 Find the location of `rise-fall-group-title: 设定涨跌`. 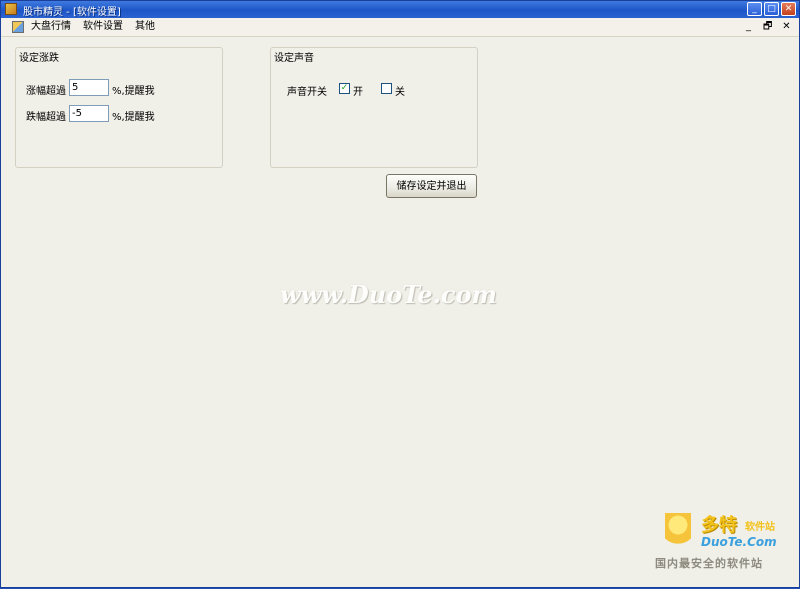

rise-fall-group-title: 设定涨跌 is located at coordinates (39, 58).